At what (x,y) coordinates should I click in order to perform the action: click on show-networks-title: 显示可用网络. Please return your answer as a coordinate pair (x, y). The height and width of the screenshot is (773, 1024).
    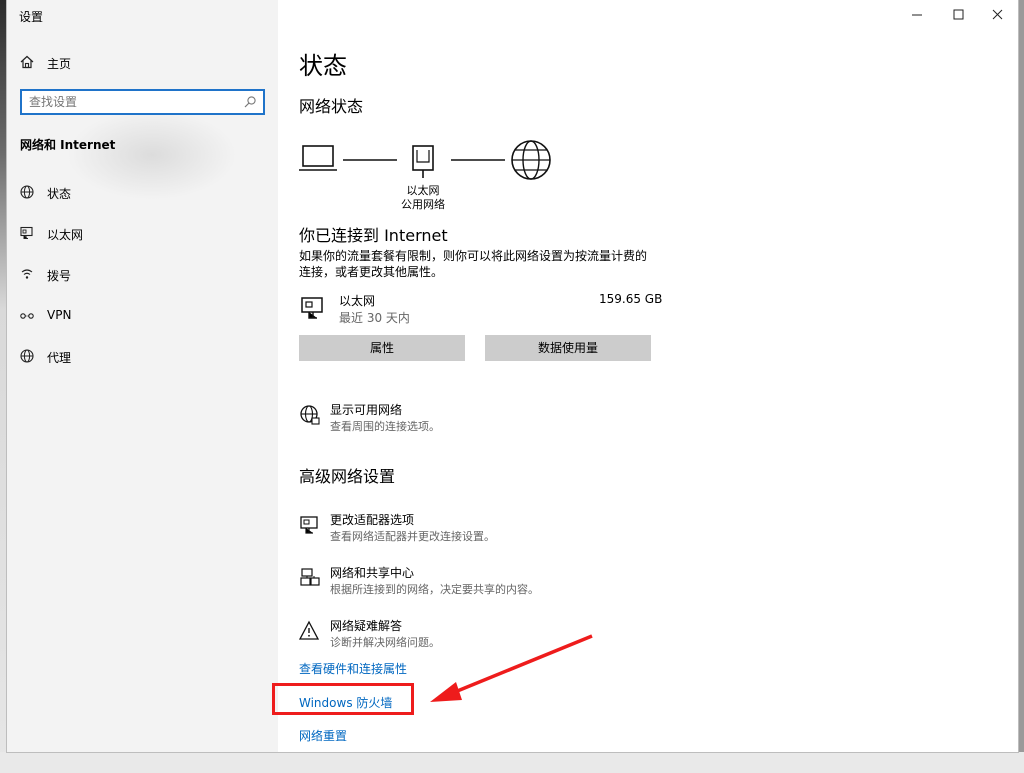
    Looking at the image, I should click on (366, 410).